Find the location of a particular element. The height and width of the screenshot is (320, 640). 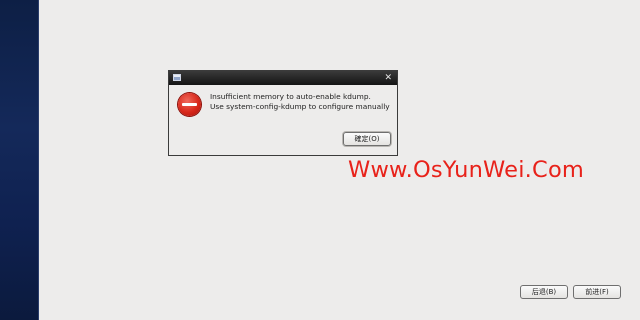

next-button: 前进(F) is located at coordinates (597, 292).